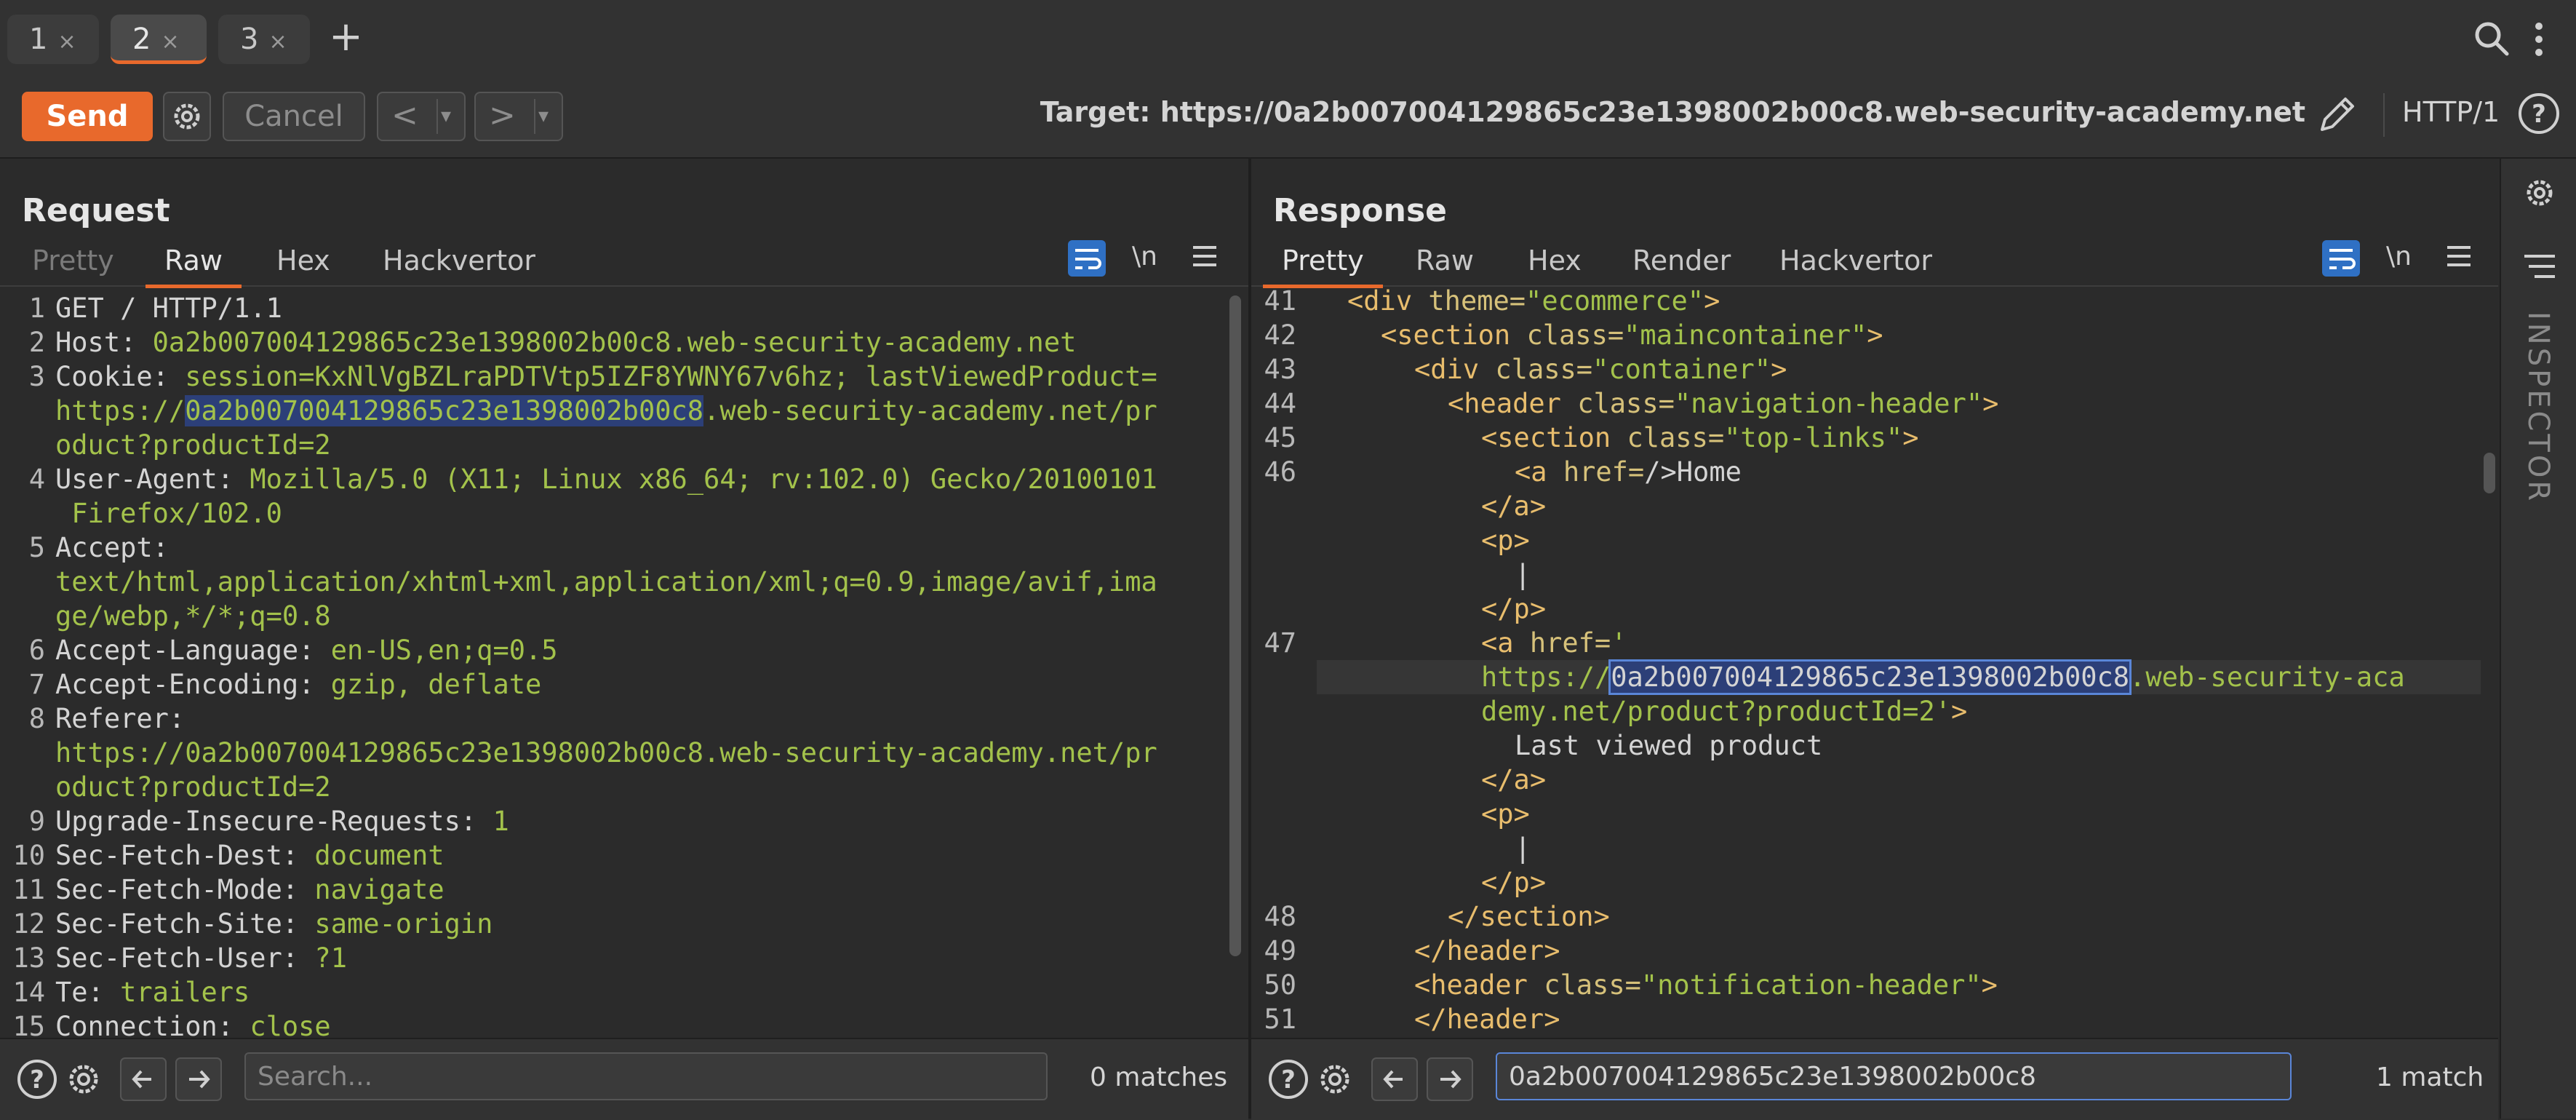 The image size is (2576, 1120). I want to click on add-tab-button: +, so click(346, 36).